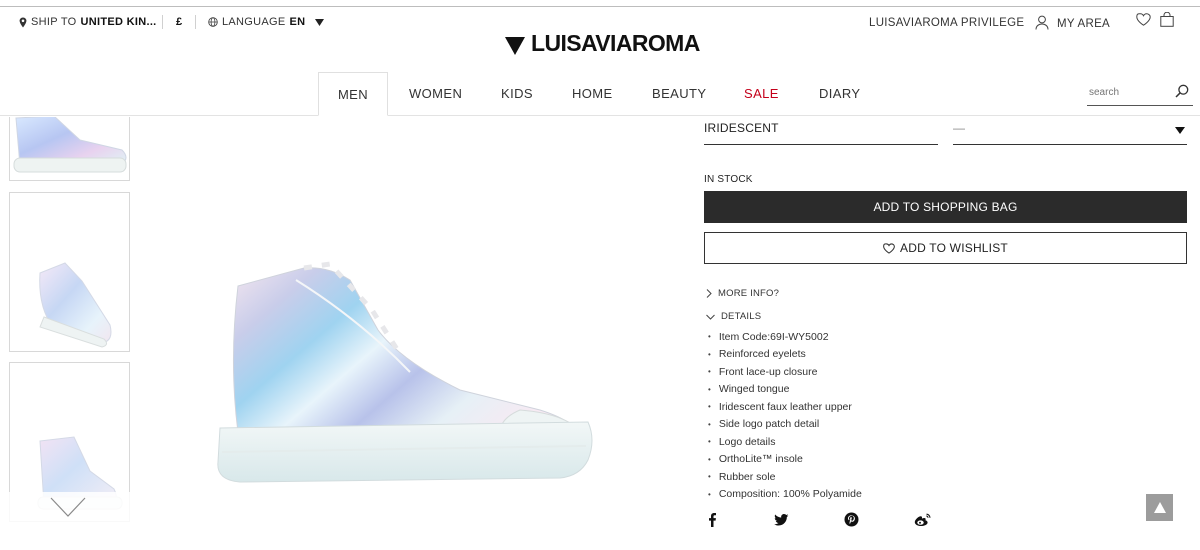 This screenshot has width=1200, height=550. I want to click on tab-men: MEN, so click(353, 94).